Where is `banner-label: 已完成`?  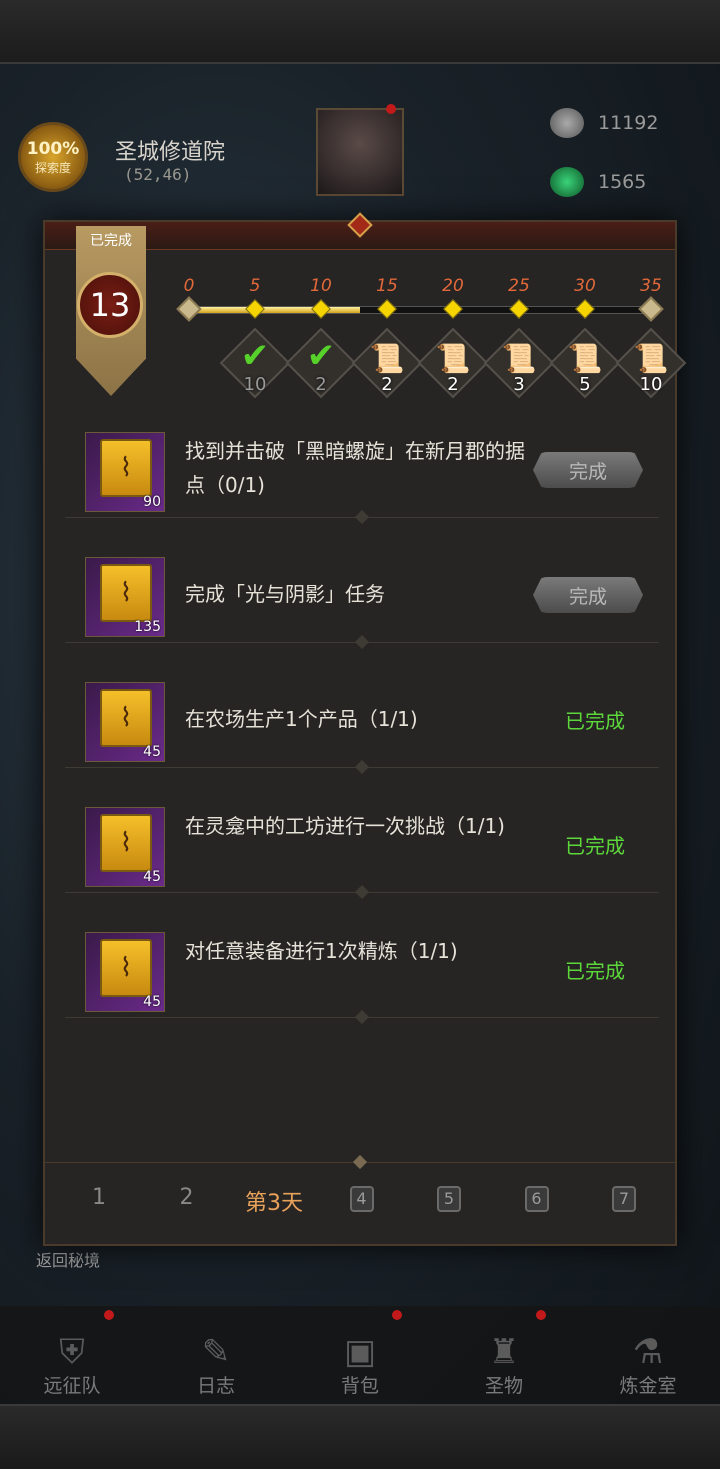 banner-label: 已完成 is located at coordinates (111, 241).